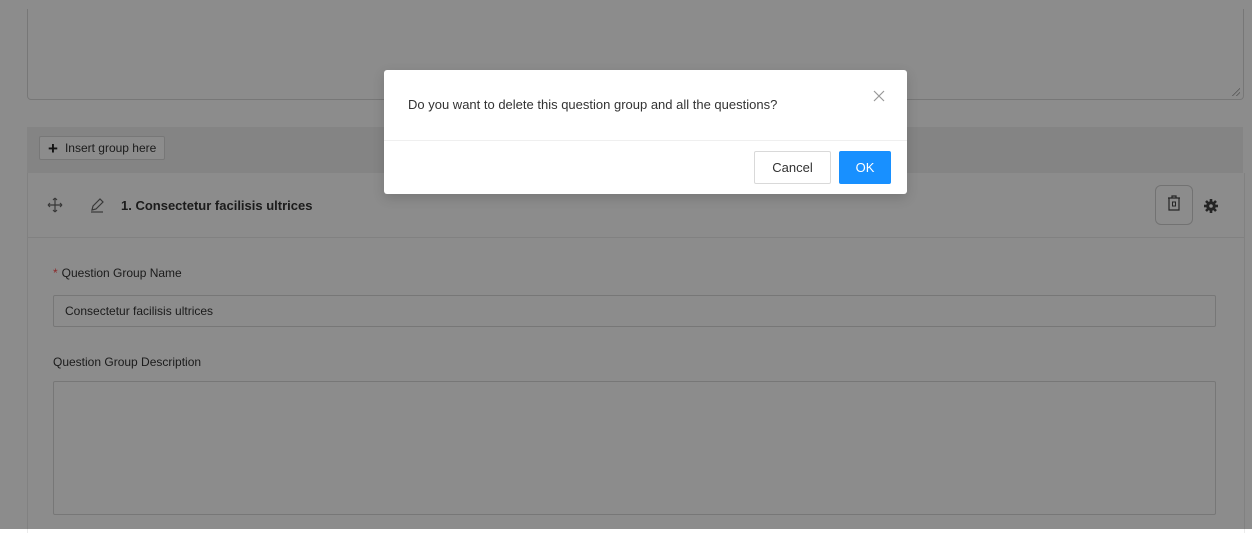 This screenshot has height=533, width=1252. I want to click on ok-button: OK, so click(865, 167).